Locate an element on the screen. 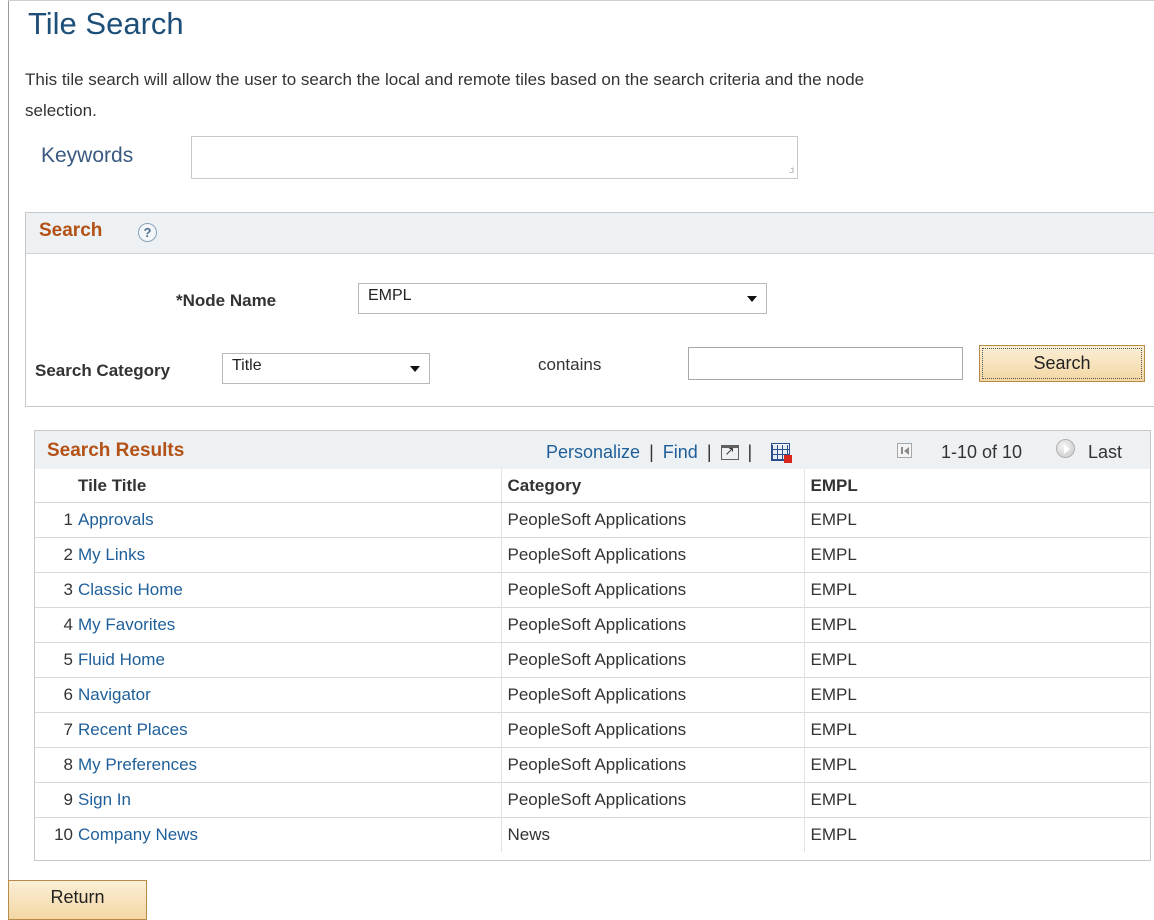  tile-title-cell: My Preferences is located at coordinates (288, 765).